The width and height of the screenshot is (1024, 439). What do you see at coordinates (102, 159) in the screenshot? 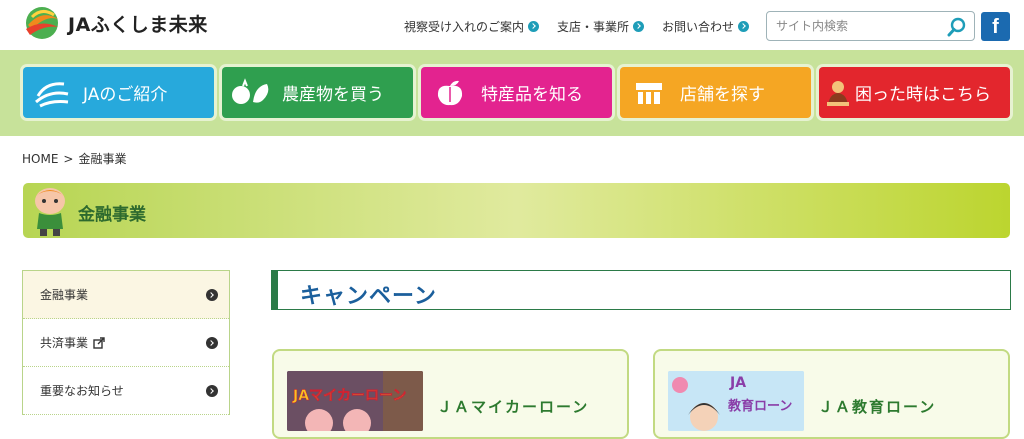
I see `breadcrumb-current: 金融事業` at bounding box center [102, 159].